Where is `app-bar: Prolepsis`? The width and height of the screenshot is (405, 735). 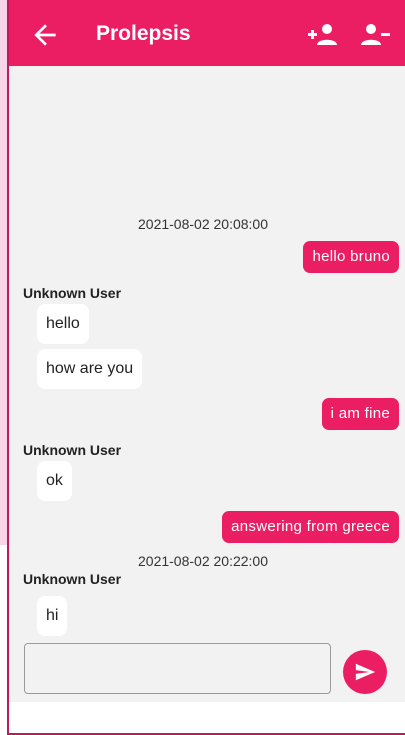
app-bar: Prolepsis is located at coordinates (207, 33).